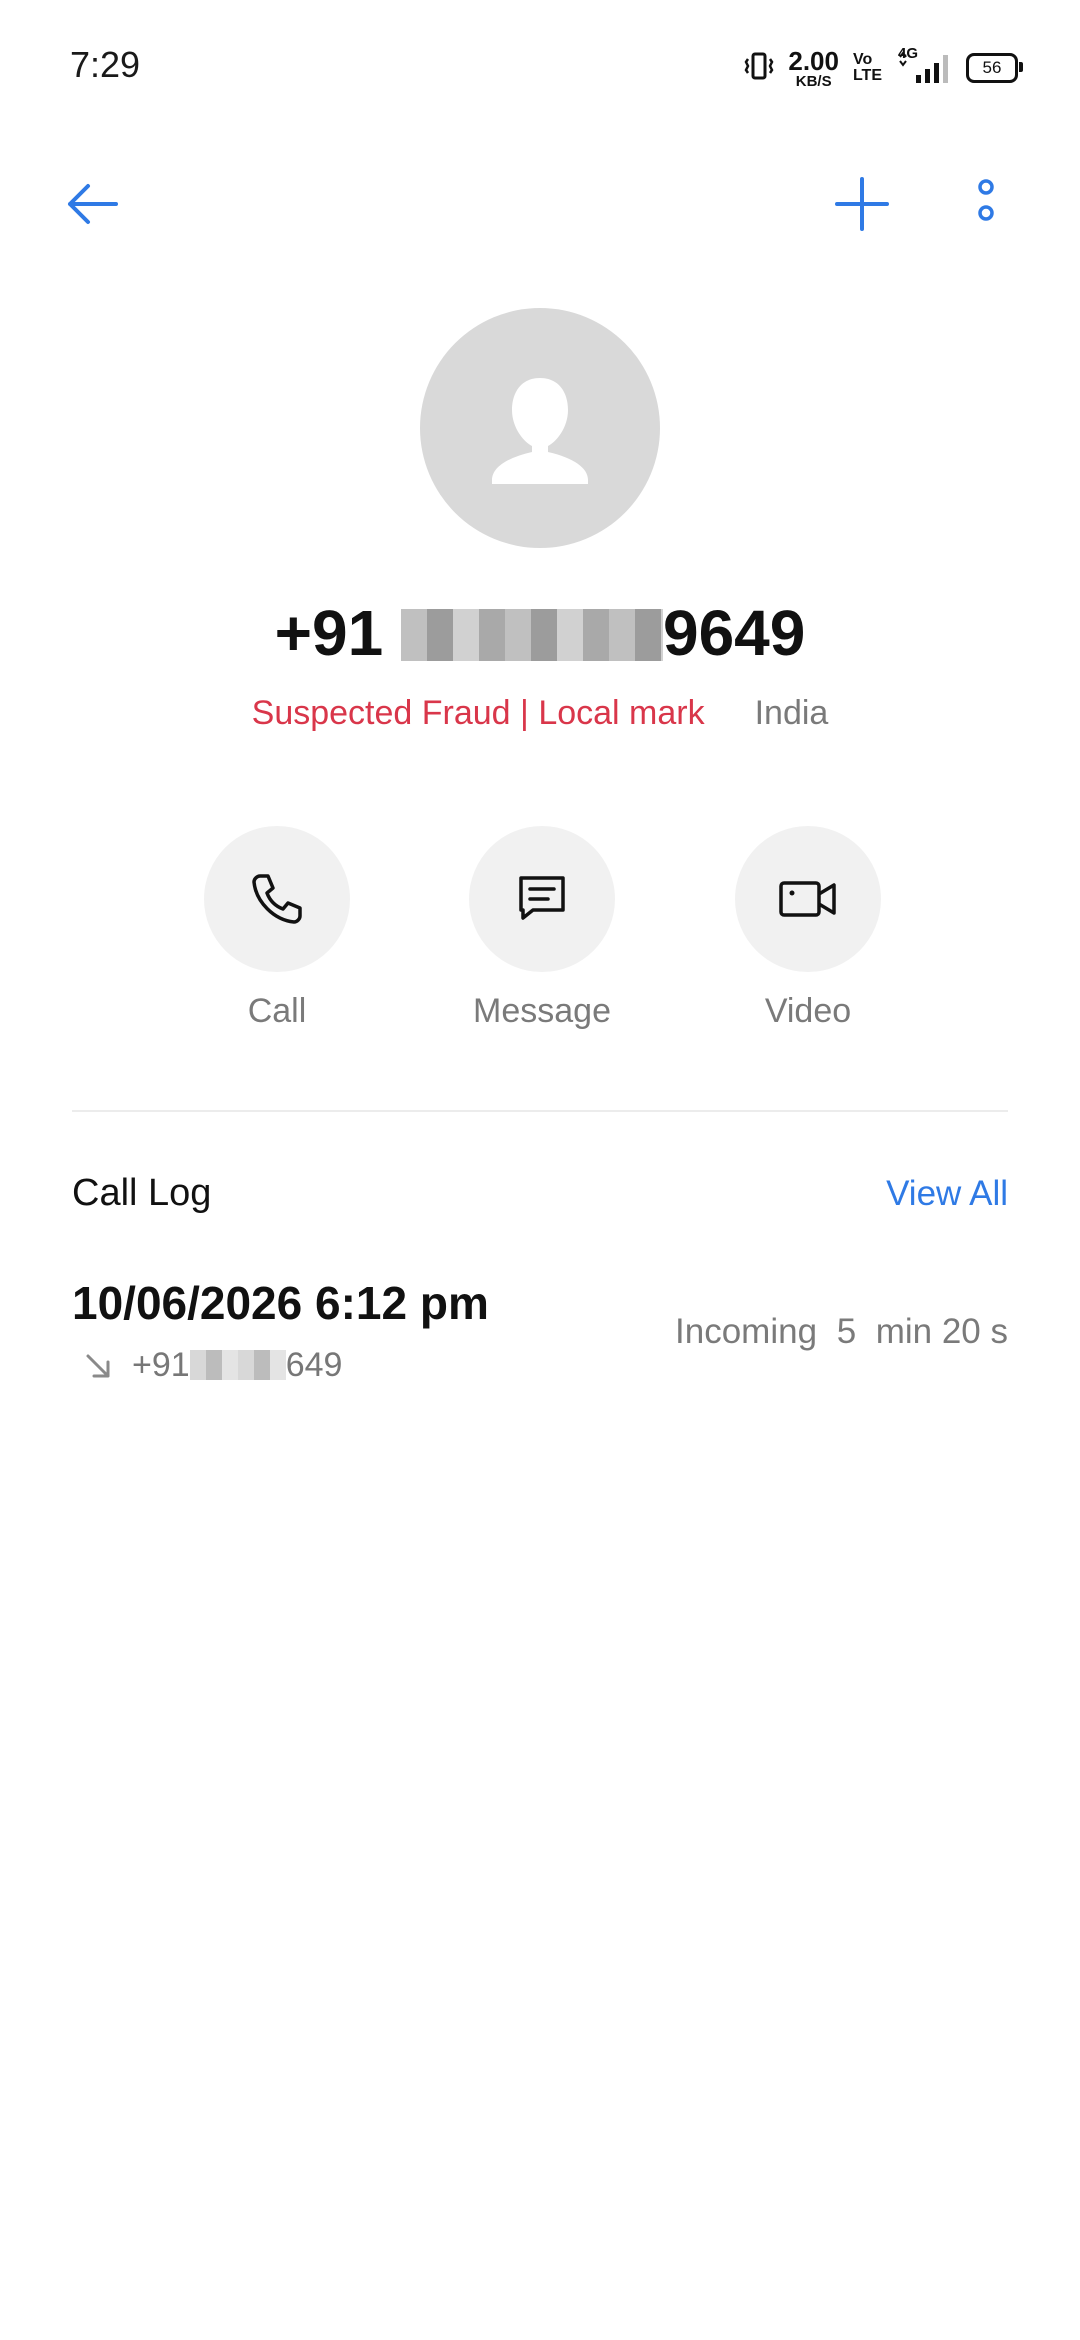 This screenshot has width=1080, height=2340. I want to click on network-speed-unit: KB/S, so click(813, 81).